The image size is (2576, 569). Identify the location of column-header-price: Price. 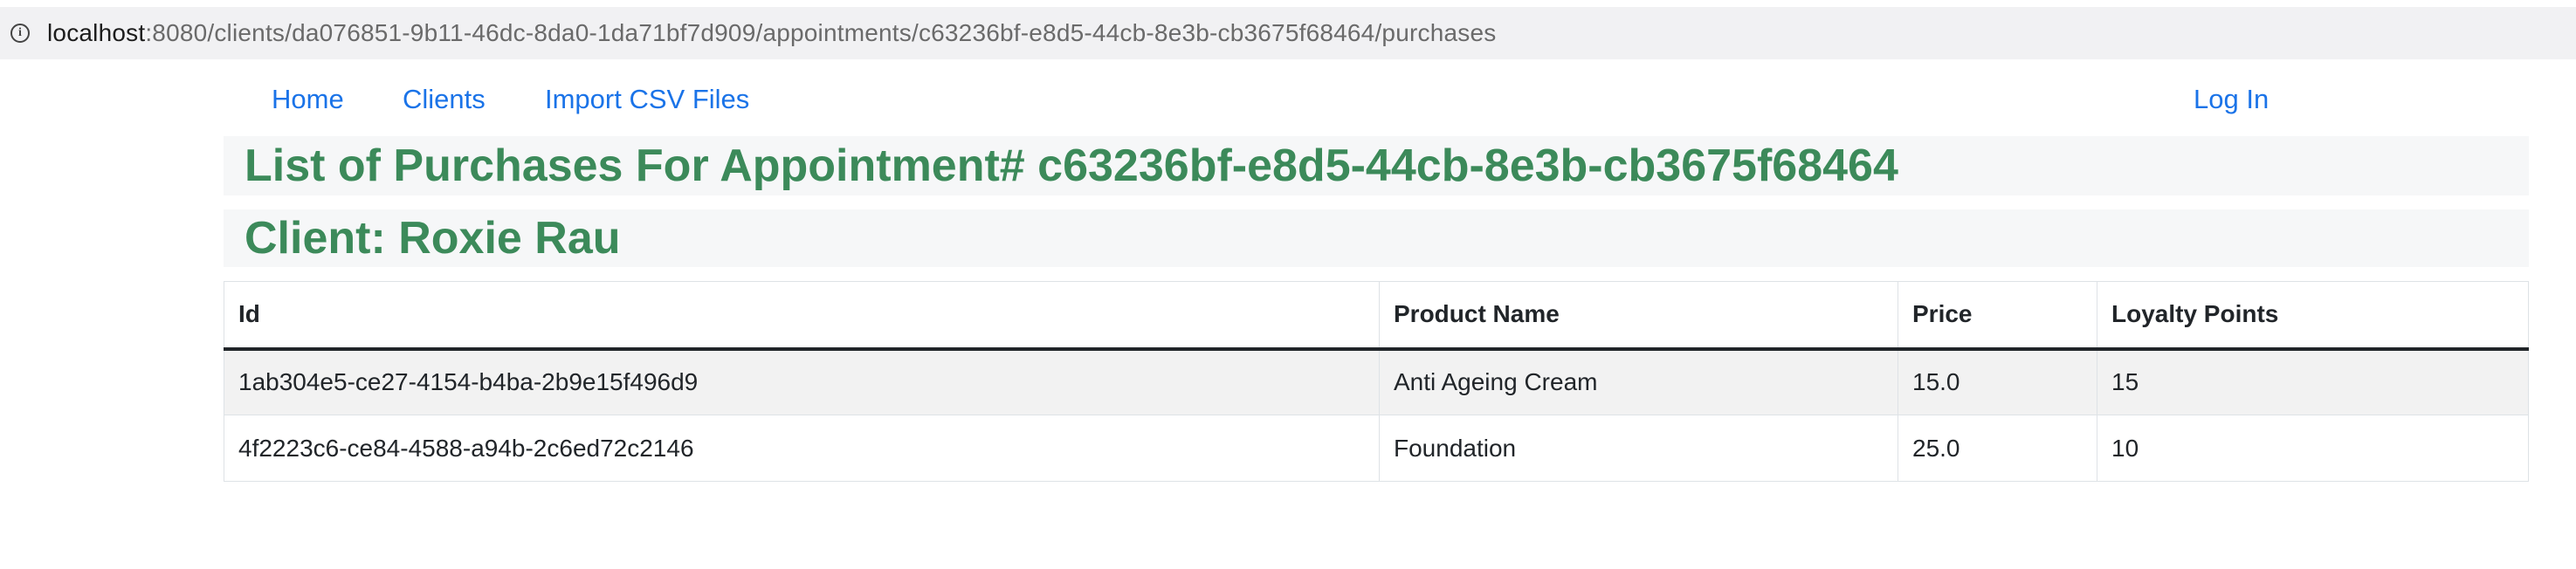
(1997, 316).